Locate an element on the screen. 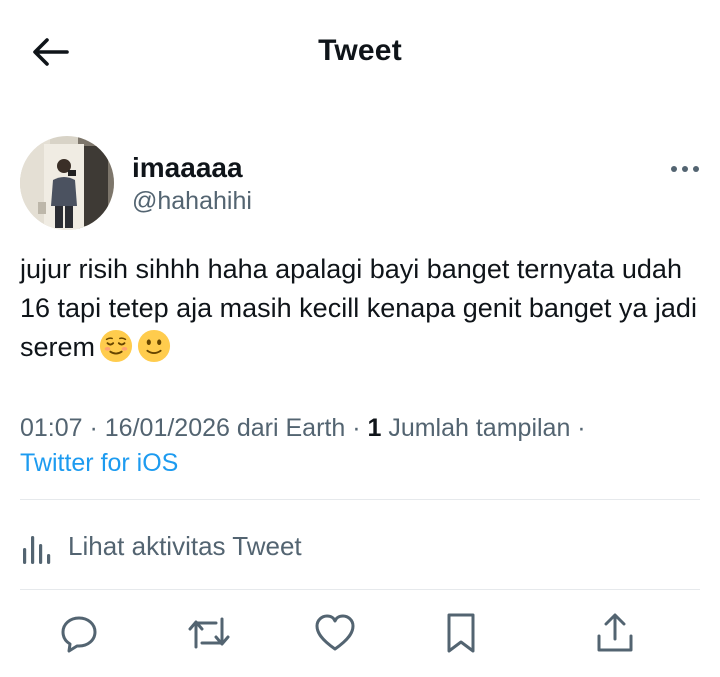  page-title: Tweet is located at coordinates (360, 50).